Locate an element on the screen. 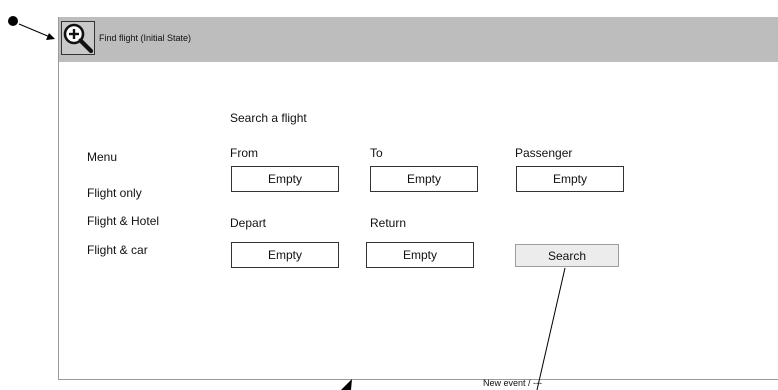  transition-event-label: New event / --- is located at coordinates (513, 383).